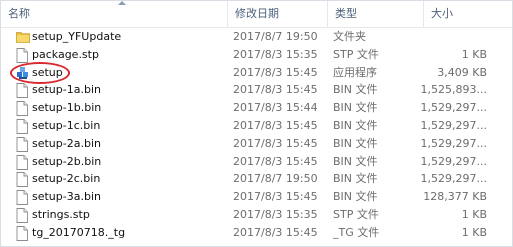 This screenshot has height=247, width=513. What do you see at coordinates (22, 73) in the screenshot?
I see `app-icon` at bounding box center [22, 73].